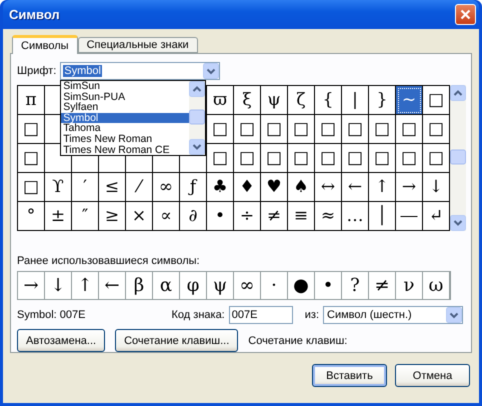 The width and height of the screenshot is (482, 406). What do you see at coordinates (51, 315) in the screenshot?
I see `symbol-name: Symbol: 007E` at bounding box center [51, 315].